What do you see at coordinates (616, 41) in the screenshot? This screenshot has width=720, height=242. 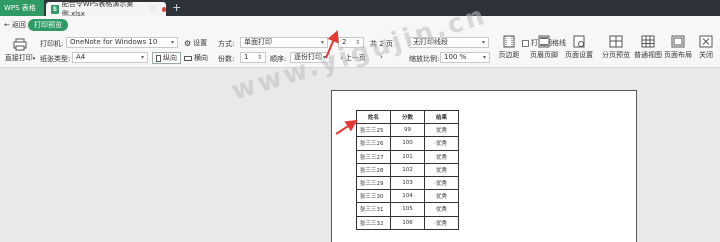 I see `page-break-icon` at bounding box center [616, 41].